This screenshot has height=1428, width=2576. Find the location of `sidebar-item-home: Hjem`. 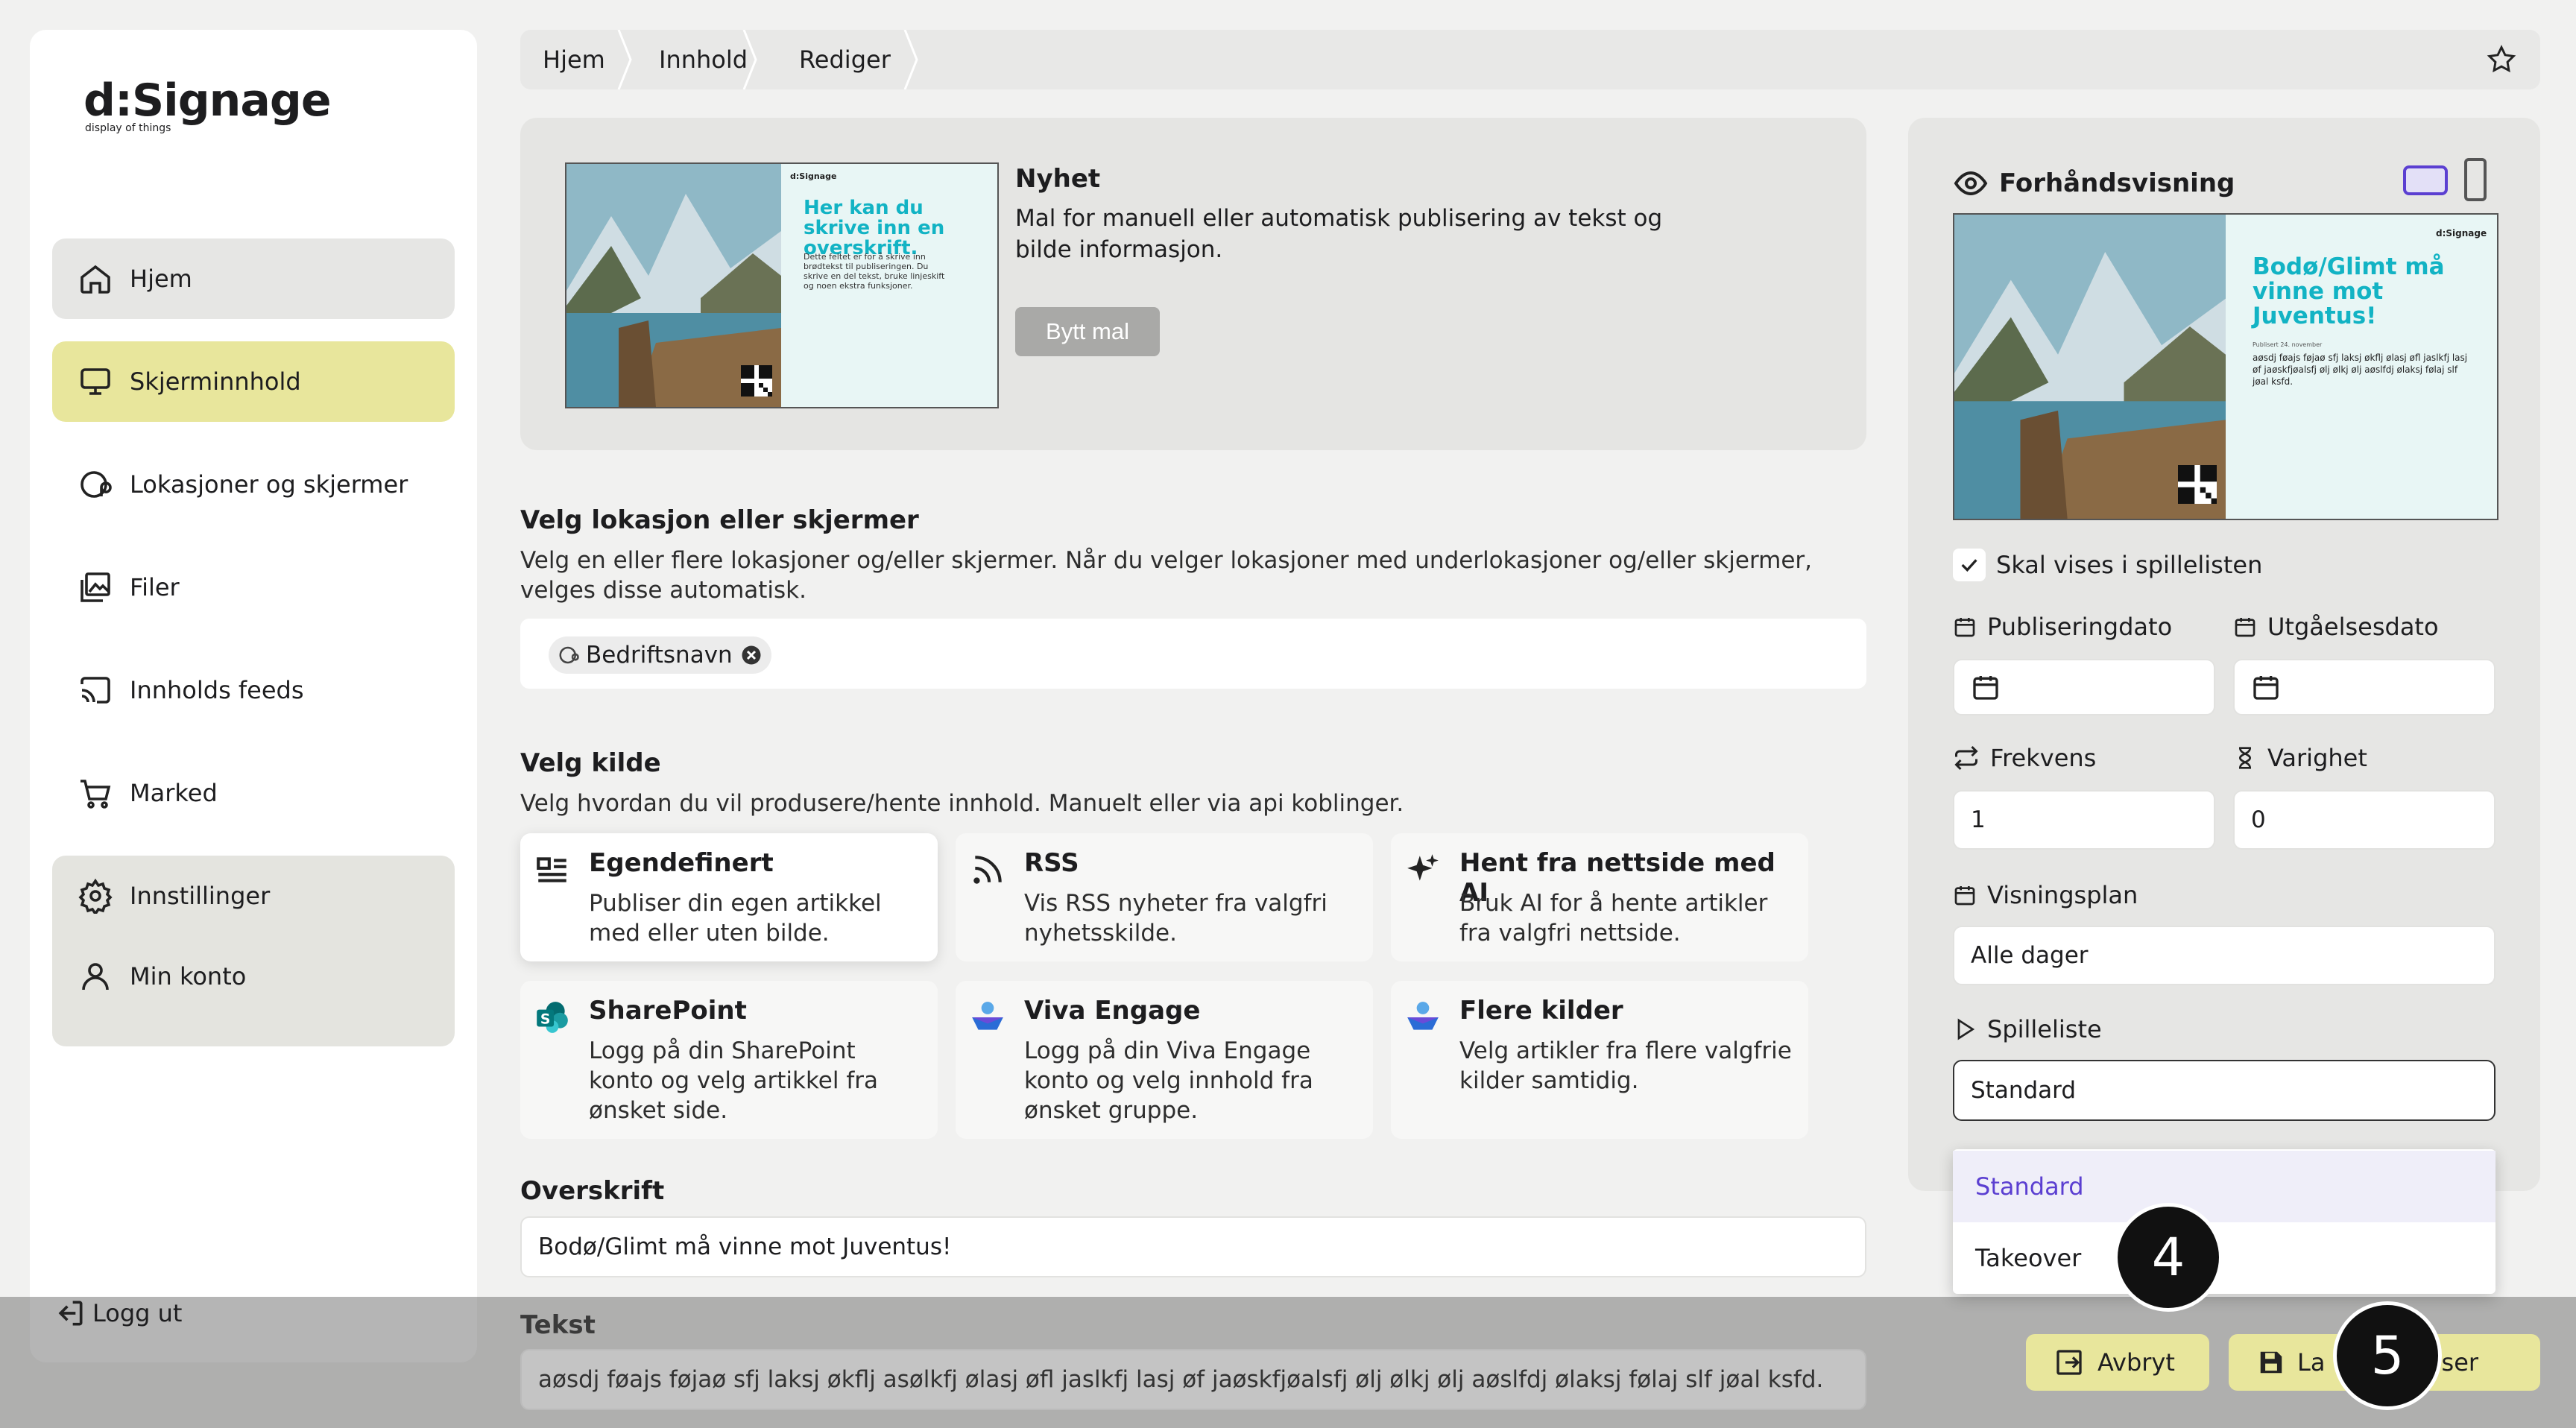

sidebar-item-home: Hjem is located at coordinates (253, 278).